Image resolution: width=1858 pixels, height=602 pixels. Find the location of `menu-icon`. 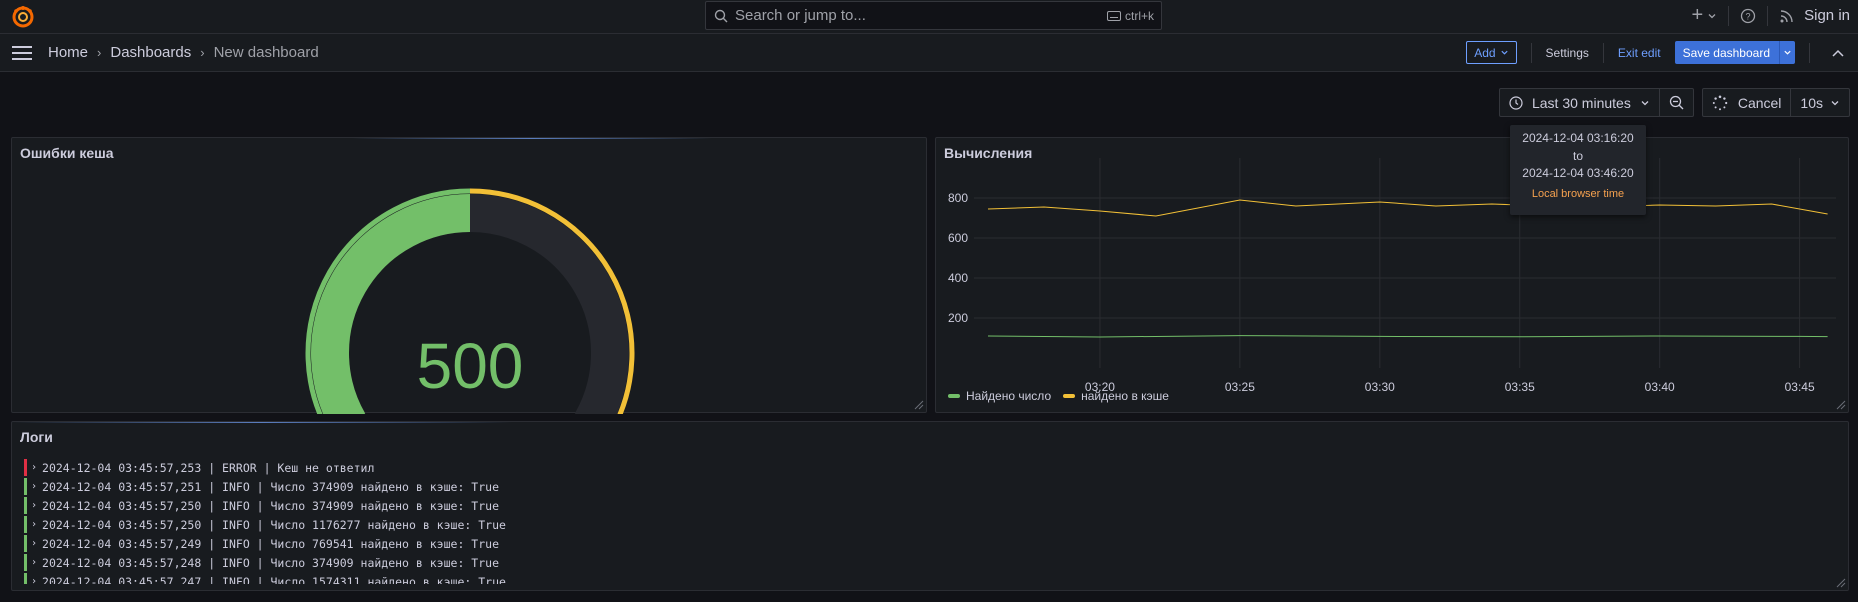

menu-icon is located at coordinates (22, 53).